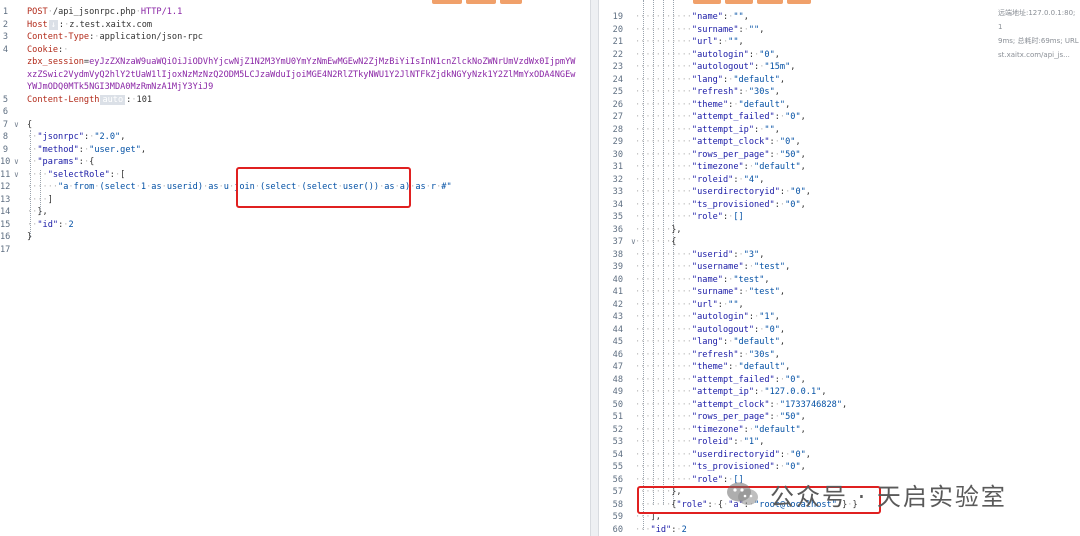 Image resolution: width=1080 pixels, height=536 pixels. Describe the element at coordinates (213, 187) in the screenshot. I see `code-token: as` at that location.